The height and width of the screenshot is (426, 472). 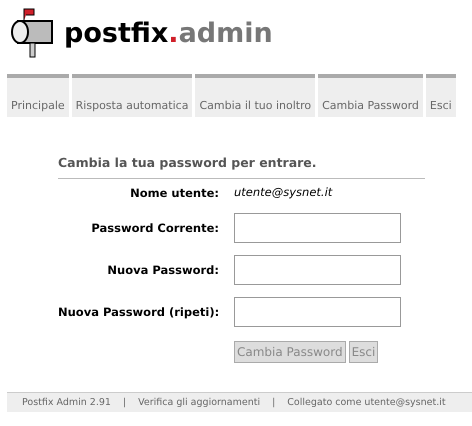 What do you see at coordinates (241, 167) in the screenshot?
I see `form-title: Cambia la tua password per entrare.` at bounding box center [241, 167].